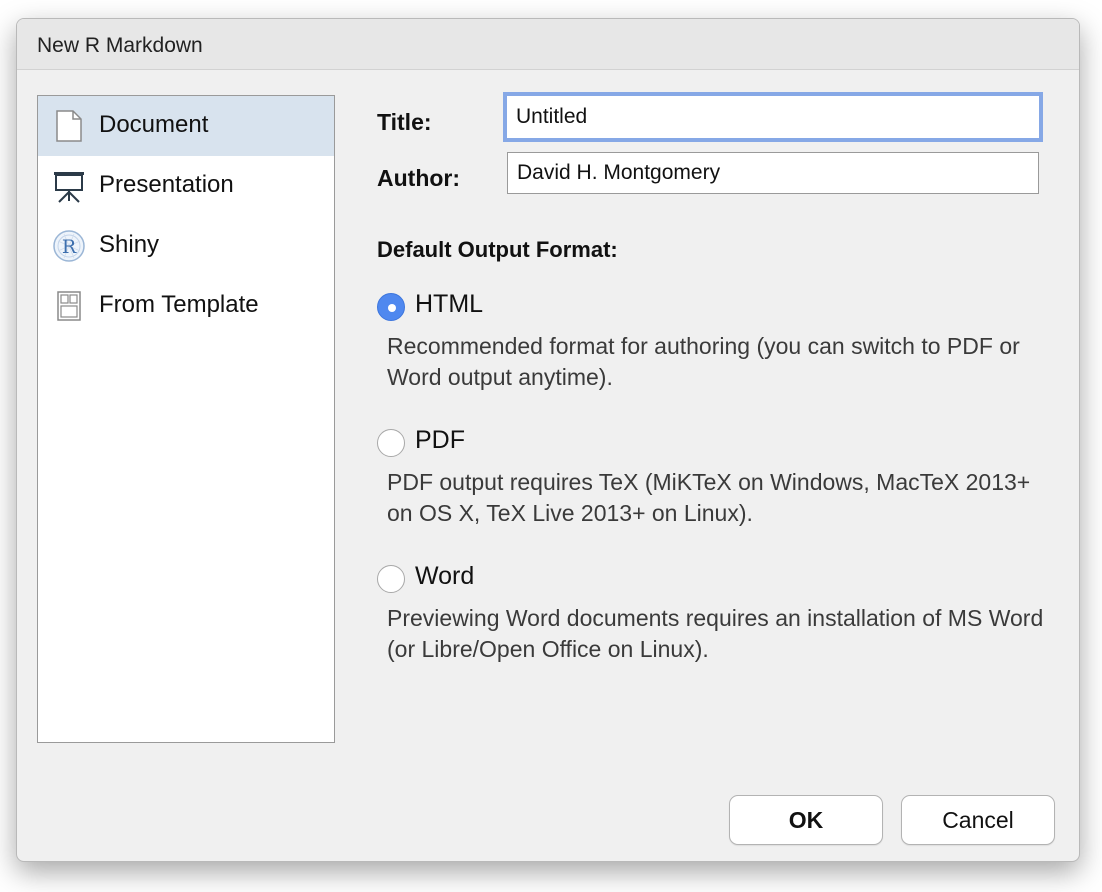  What do you see at coordinates (773, 117) in the screenshot?
I see `title-input` at bounding box center [773, 117].